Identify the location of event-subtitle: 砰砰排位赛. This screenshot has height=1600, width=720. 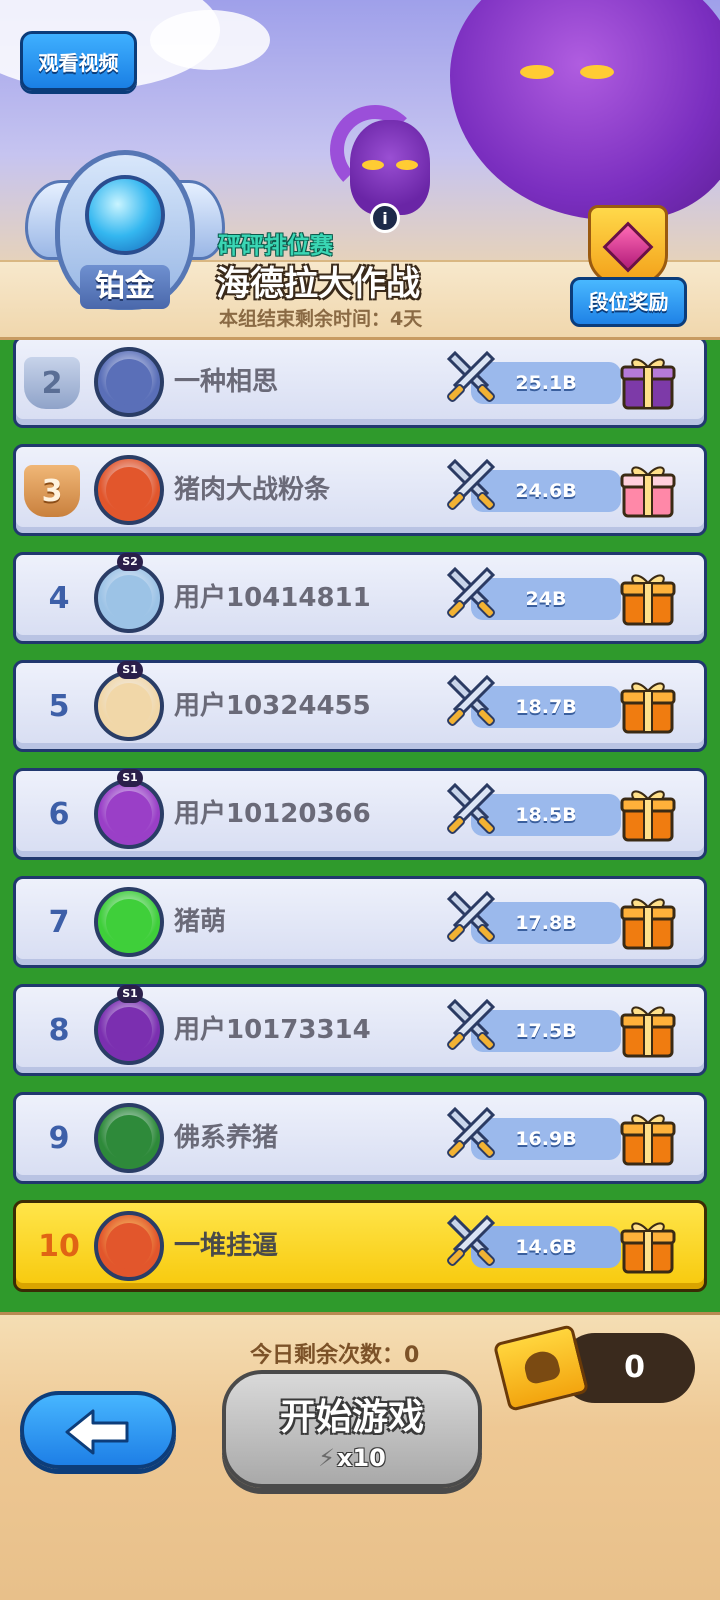
(275, 246).